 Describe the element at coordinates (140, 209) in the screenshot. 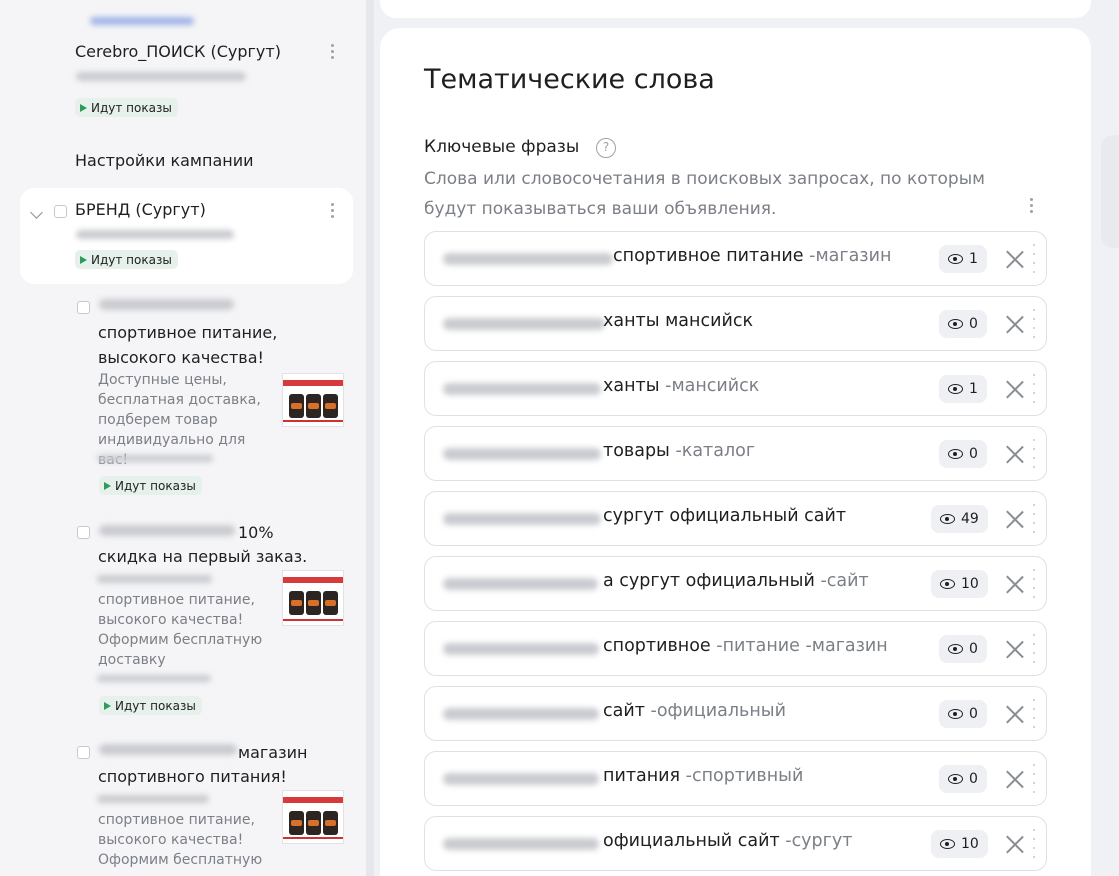

I see `campaign-title: БРЕНД (Сургут)` at that location.